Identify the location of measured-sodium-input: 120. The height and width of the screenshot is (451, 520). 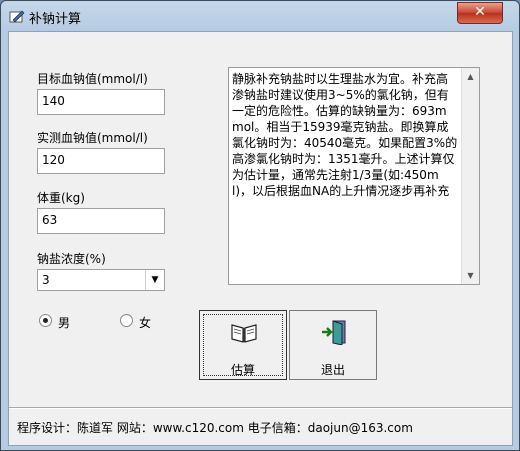
(101, 161).